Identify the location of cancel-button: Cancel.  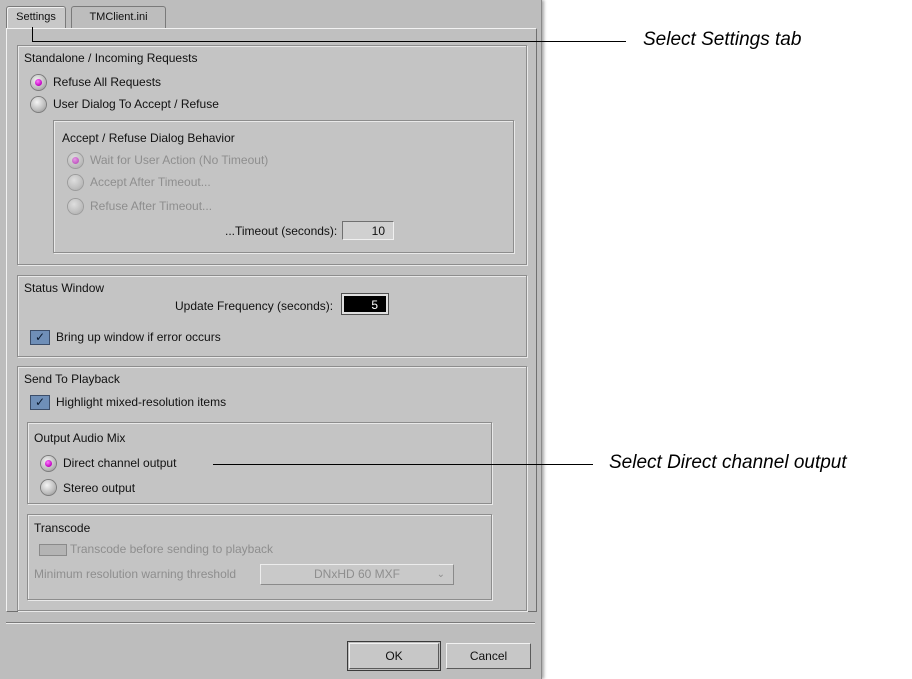
(488, 656).